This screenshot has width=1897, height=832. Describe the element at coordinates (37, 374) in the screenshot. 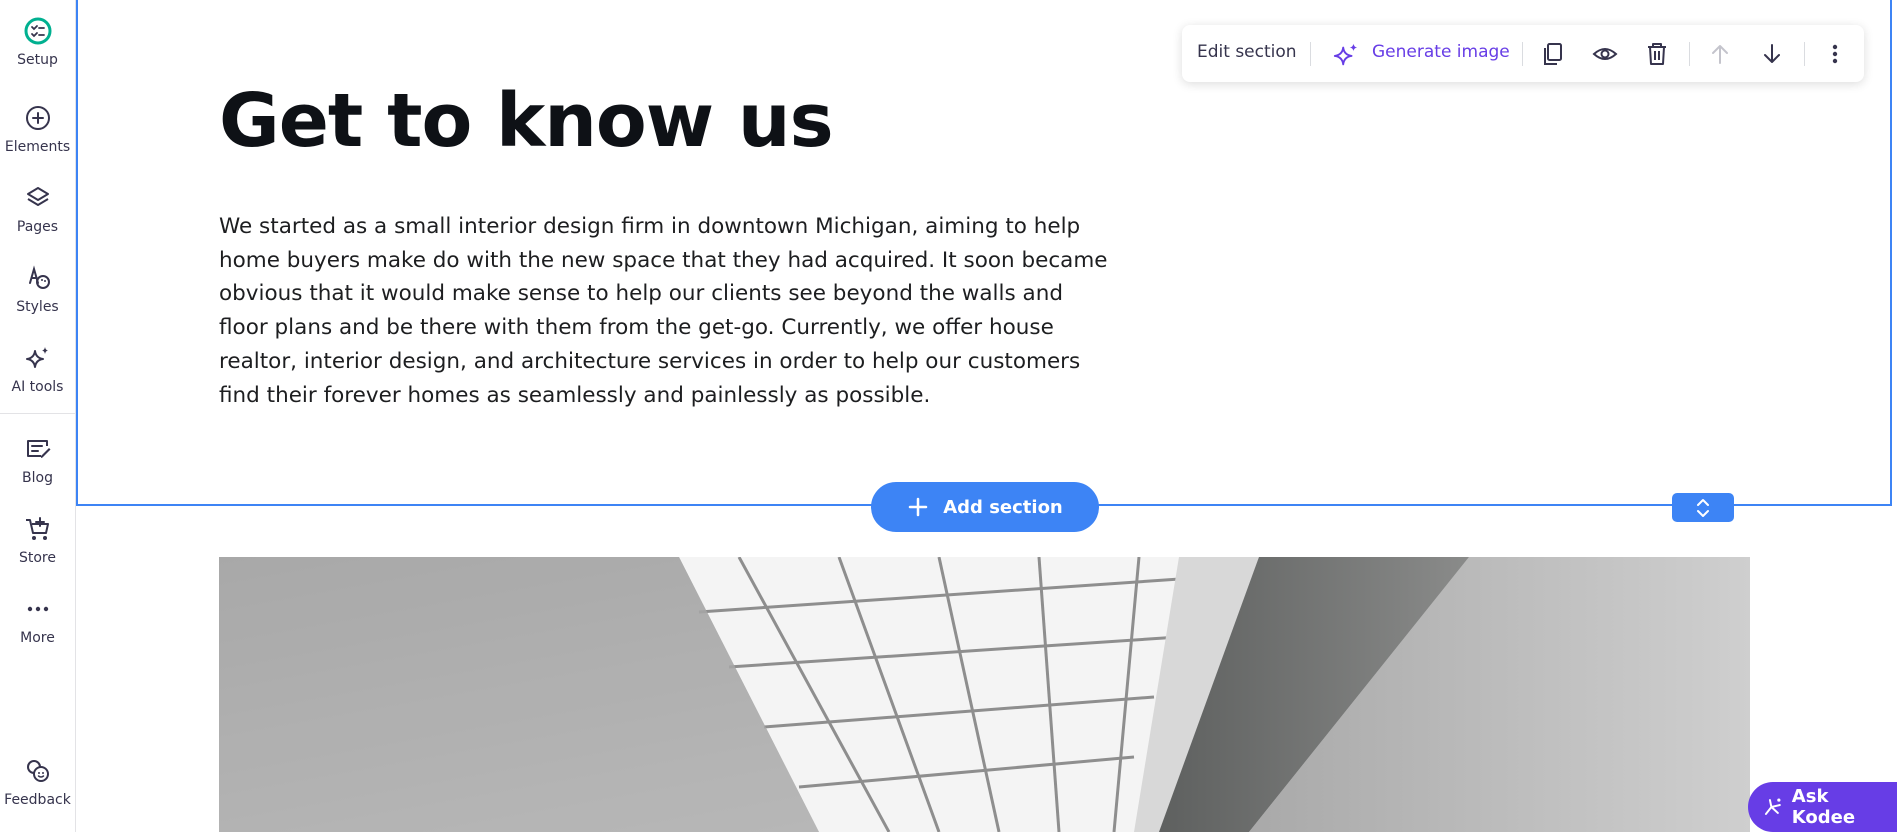

I see `sidebar-item-ai-tools: AI tools` at that location.